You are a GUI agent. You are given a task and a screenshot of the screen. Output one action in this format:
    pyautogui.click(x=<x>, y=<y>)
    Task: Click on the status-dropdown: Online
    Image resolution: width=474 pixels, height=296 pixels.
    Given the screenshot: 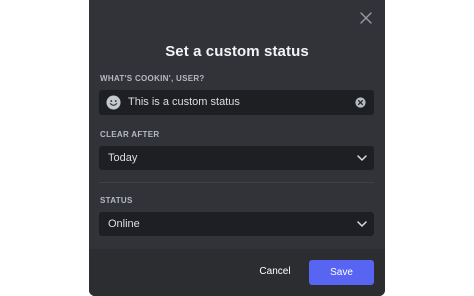 What is the action you would take?
    pyautogui.click(x=236, y=224)
    